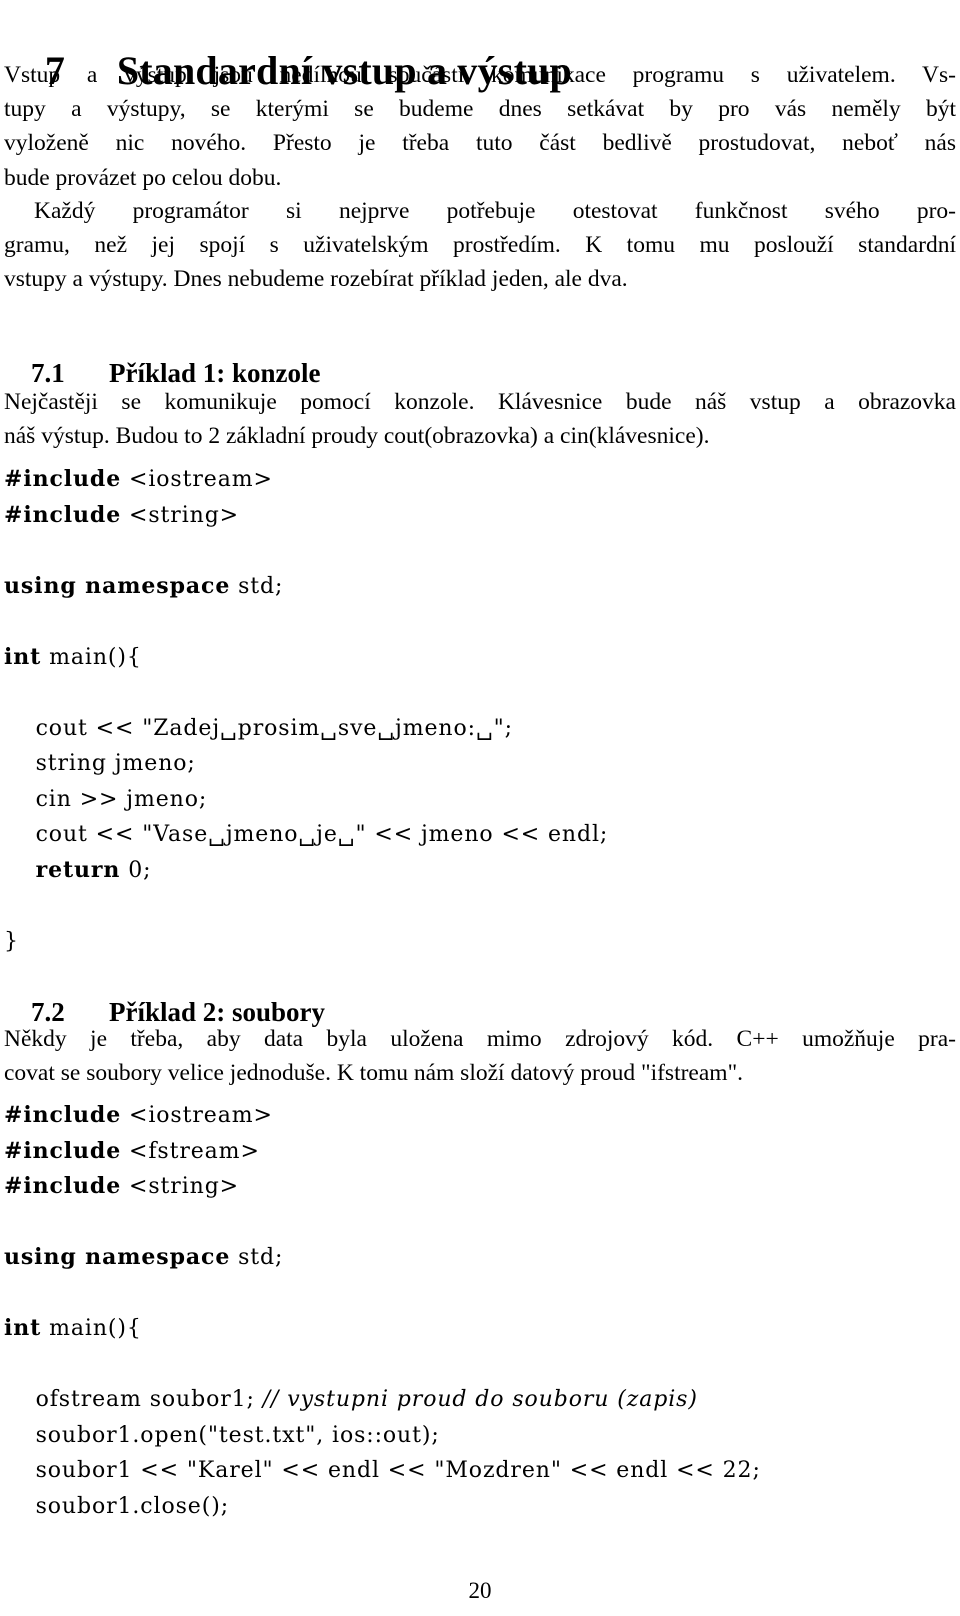  I want to click on code-line: soubor1.close();, so click(382, 1507).